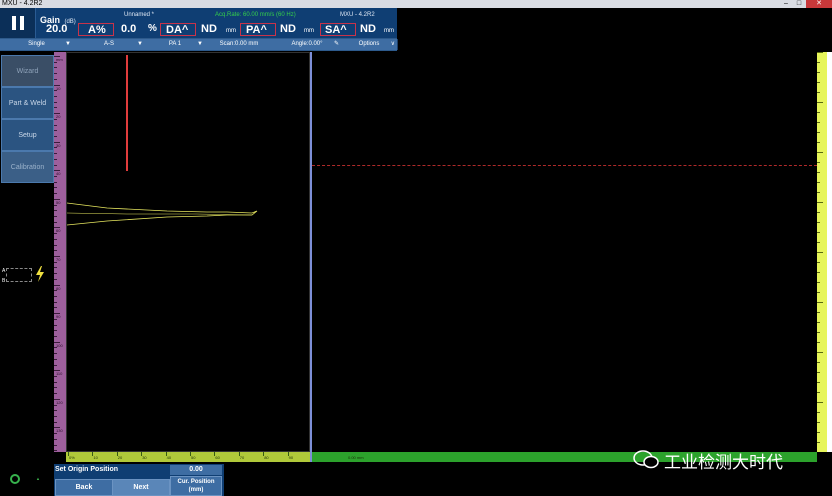  Describe the element at coordinates (59, 59) in the screenshot. I see `ruler-label: mm` at that location.